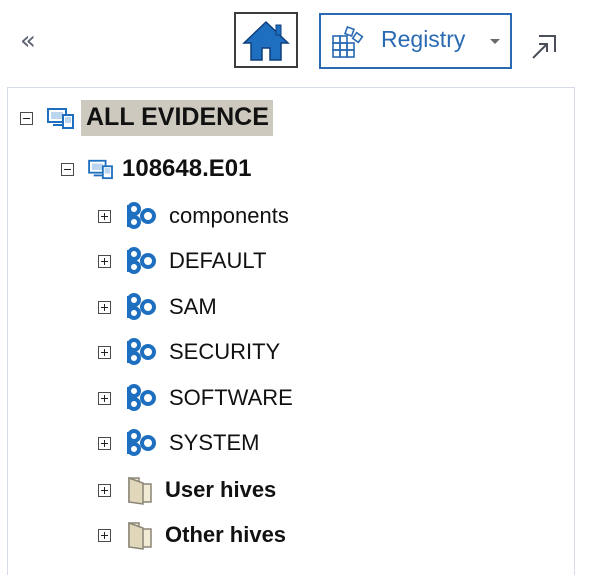  I want to click on tree-node-all-evidence: ALL EVIDENCE, so click(146, 118).